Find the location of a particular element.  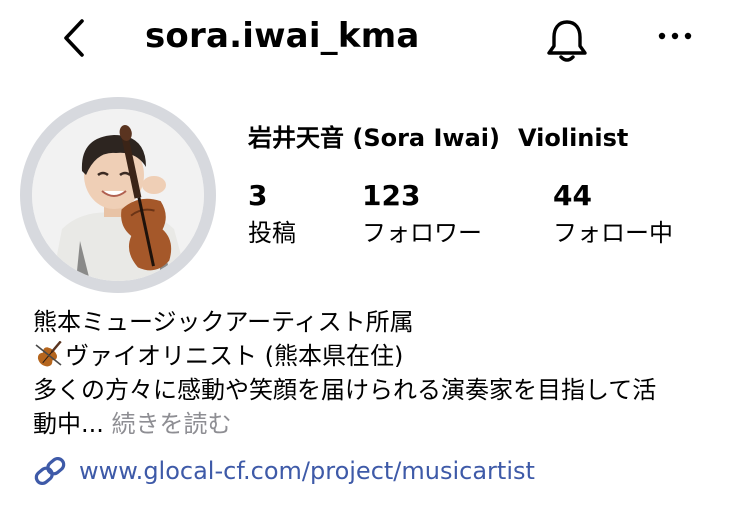

link-icon is located at coordinates (50, 471).